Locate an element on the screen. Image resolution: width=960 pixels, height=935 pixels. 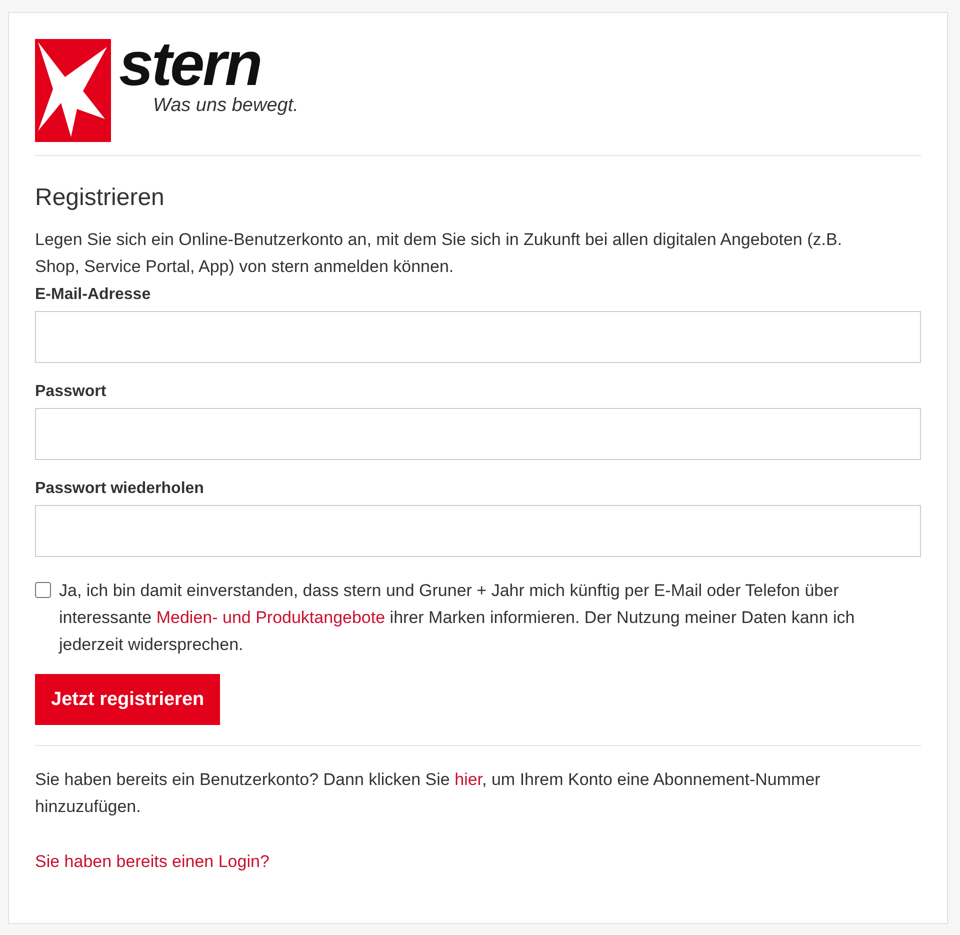
page-heading: Registrieren is located at coordinates (100, 198).